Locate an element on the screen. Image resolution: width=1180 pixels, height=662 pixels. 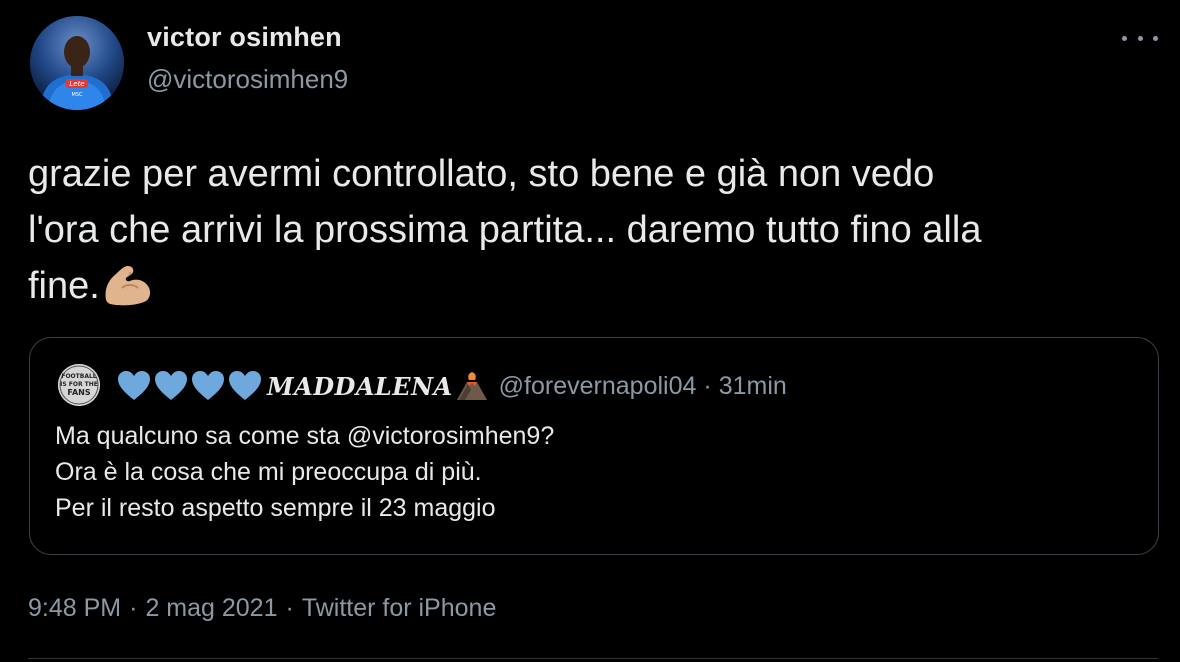
svg-text: IS FOR THE is located at coordinates (79, 384).